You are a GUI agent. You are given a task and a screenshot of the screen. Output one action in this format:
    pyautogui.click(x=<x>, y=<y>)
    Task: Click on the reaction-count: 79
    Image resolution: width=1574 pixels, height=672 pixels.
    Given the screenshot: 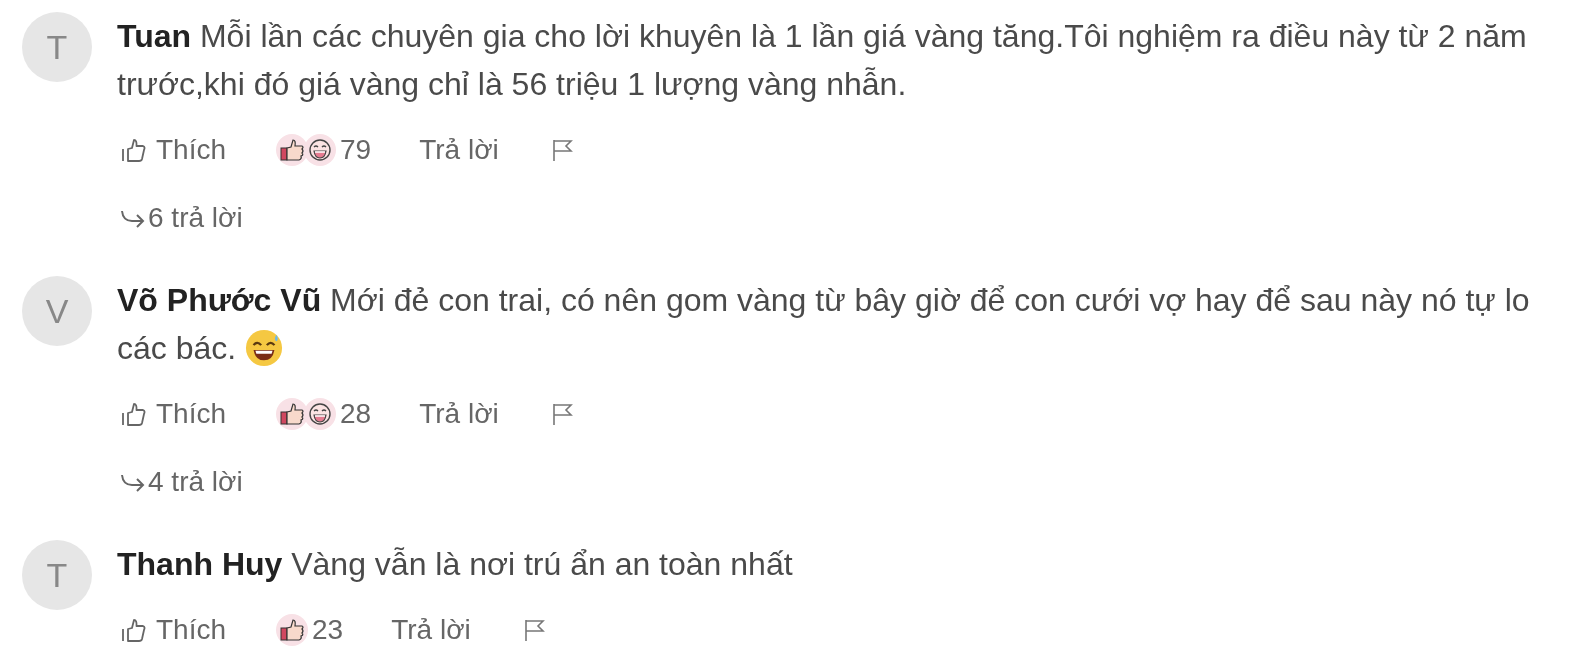 What is the action you would take?
    pyautogui.click(x=356, y=150)
    